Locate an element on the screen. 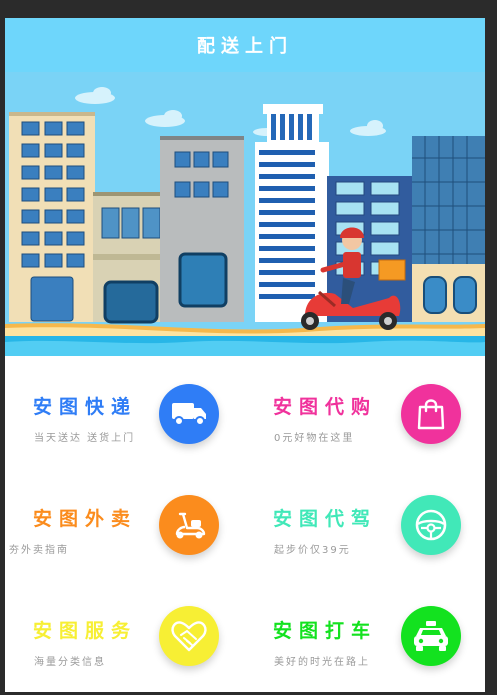 The width and height of the screenshot is (497, 695). service-name: 安图代购 is located at coordinates (325, 407).